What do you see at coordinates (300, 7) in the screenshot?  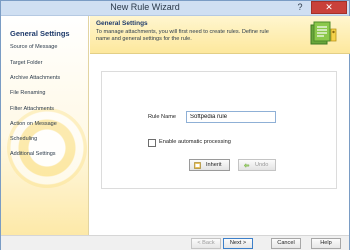 I see `title-help-button: ?` at bounding box center [300, 7].